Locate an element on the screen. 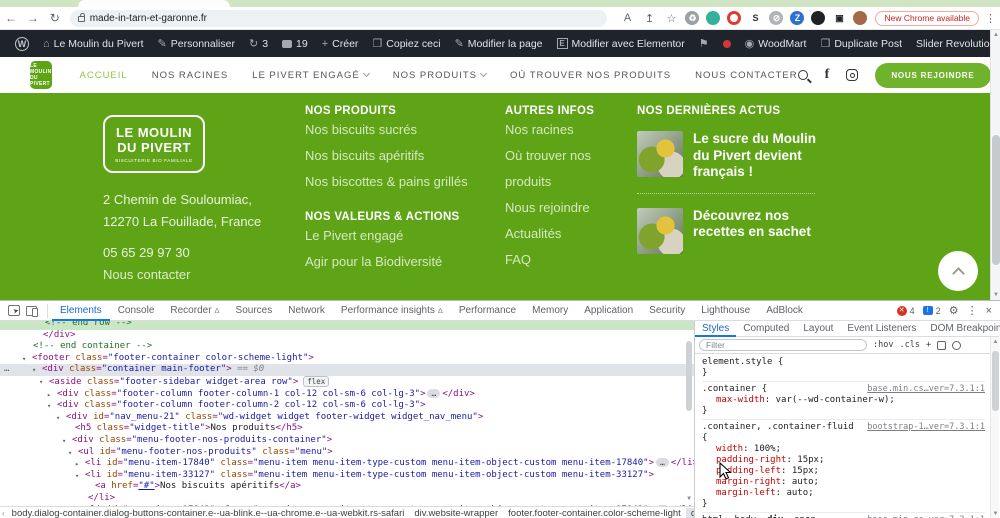 The height and width of the screenshot is (518, 1000). admin-bar-item: 19 is located at coordinates (295, 43).